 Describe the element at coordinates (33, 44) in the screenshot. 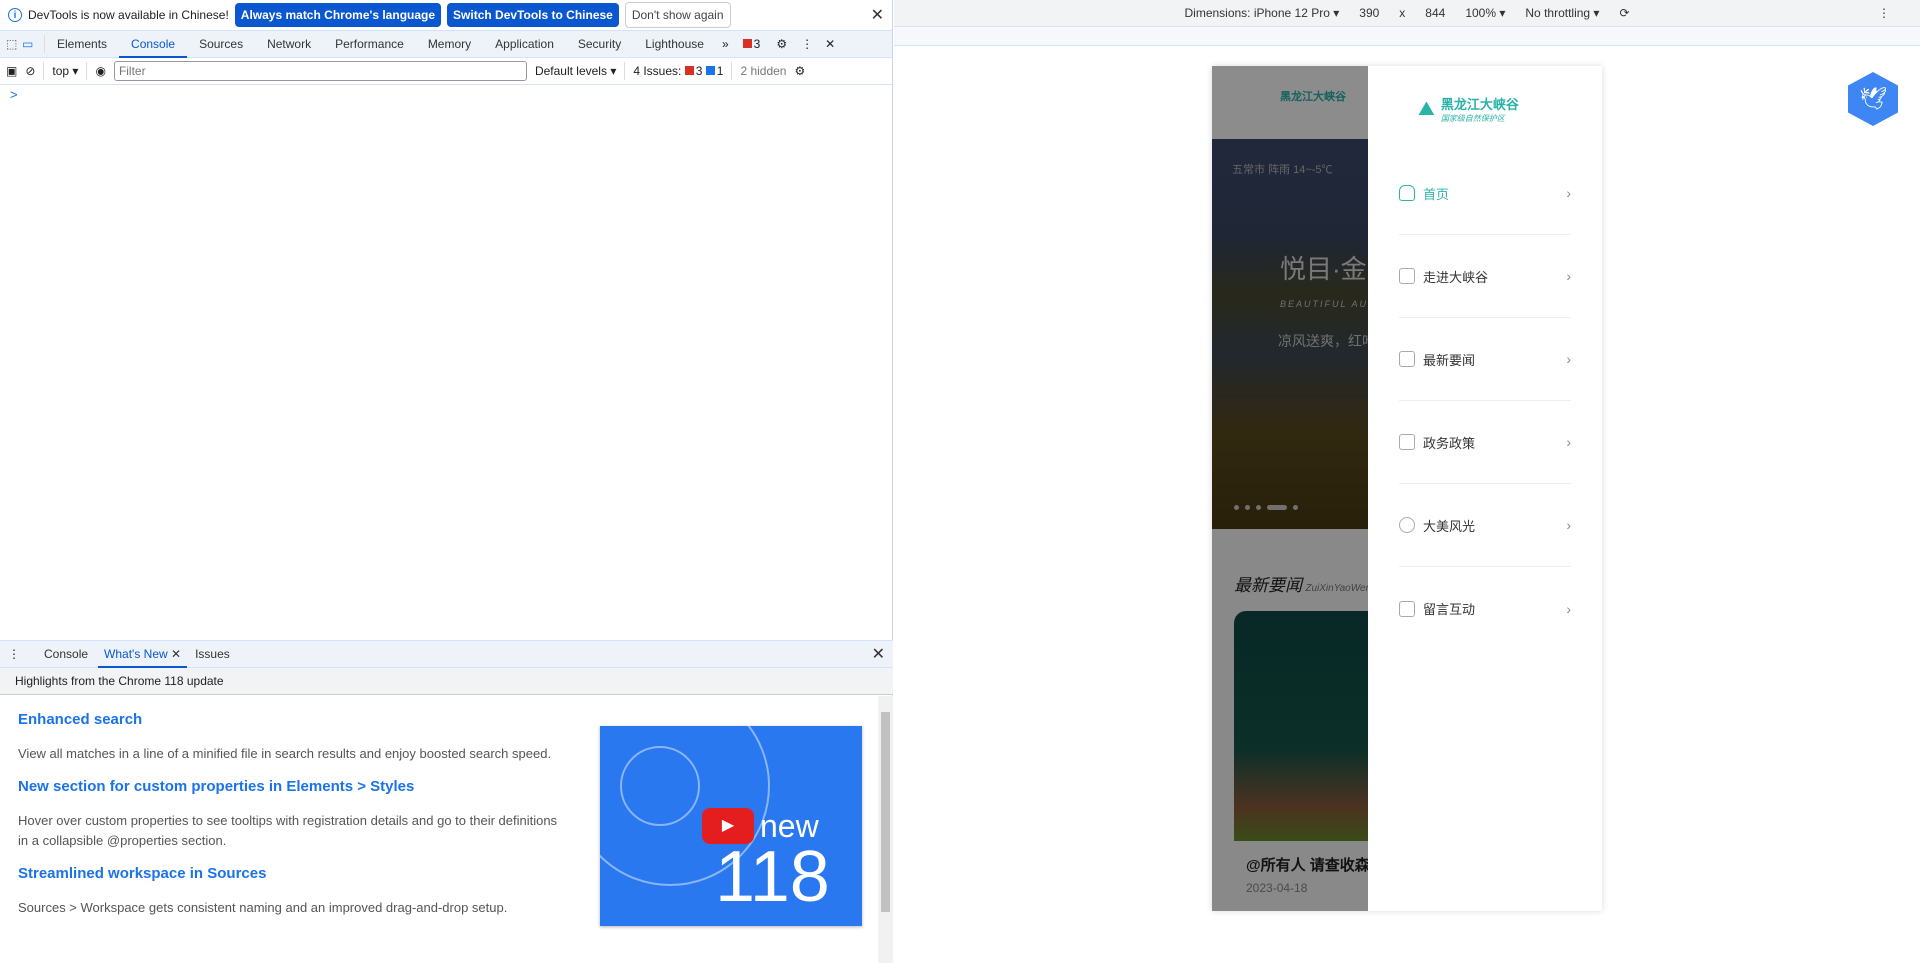

I see `device-toggle-icon: ▭` at that location.